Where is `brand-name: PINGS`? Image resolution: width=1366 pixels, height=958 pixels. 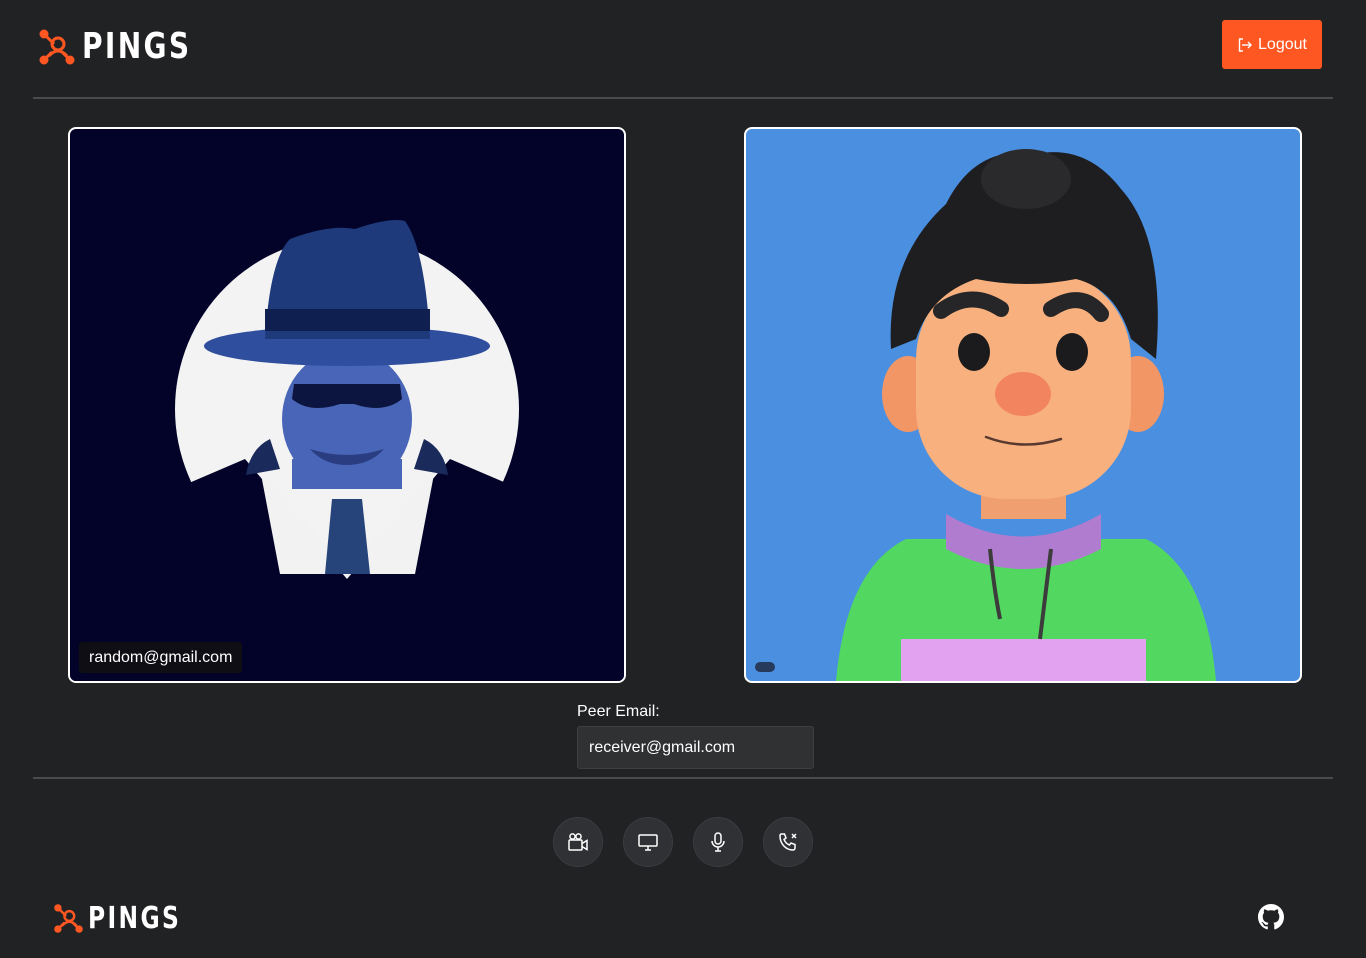 brand-name: PINGS is located at coordinates (137, 46).